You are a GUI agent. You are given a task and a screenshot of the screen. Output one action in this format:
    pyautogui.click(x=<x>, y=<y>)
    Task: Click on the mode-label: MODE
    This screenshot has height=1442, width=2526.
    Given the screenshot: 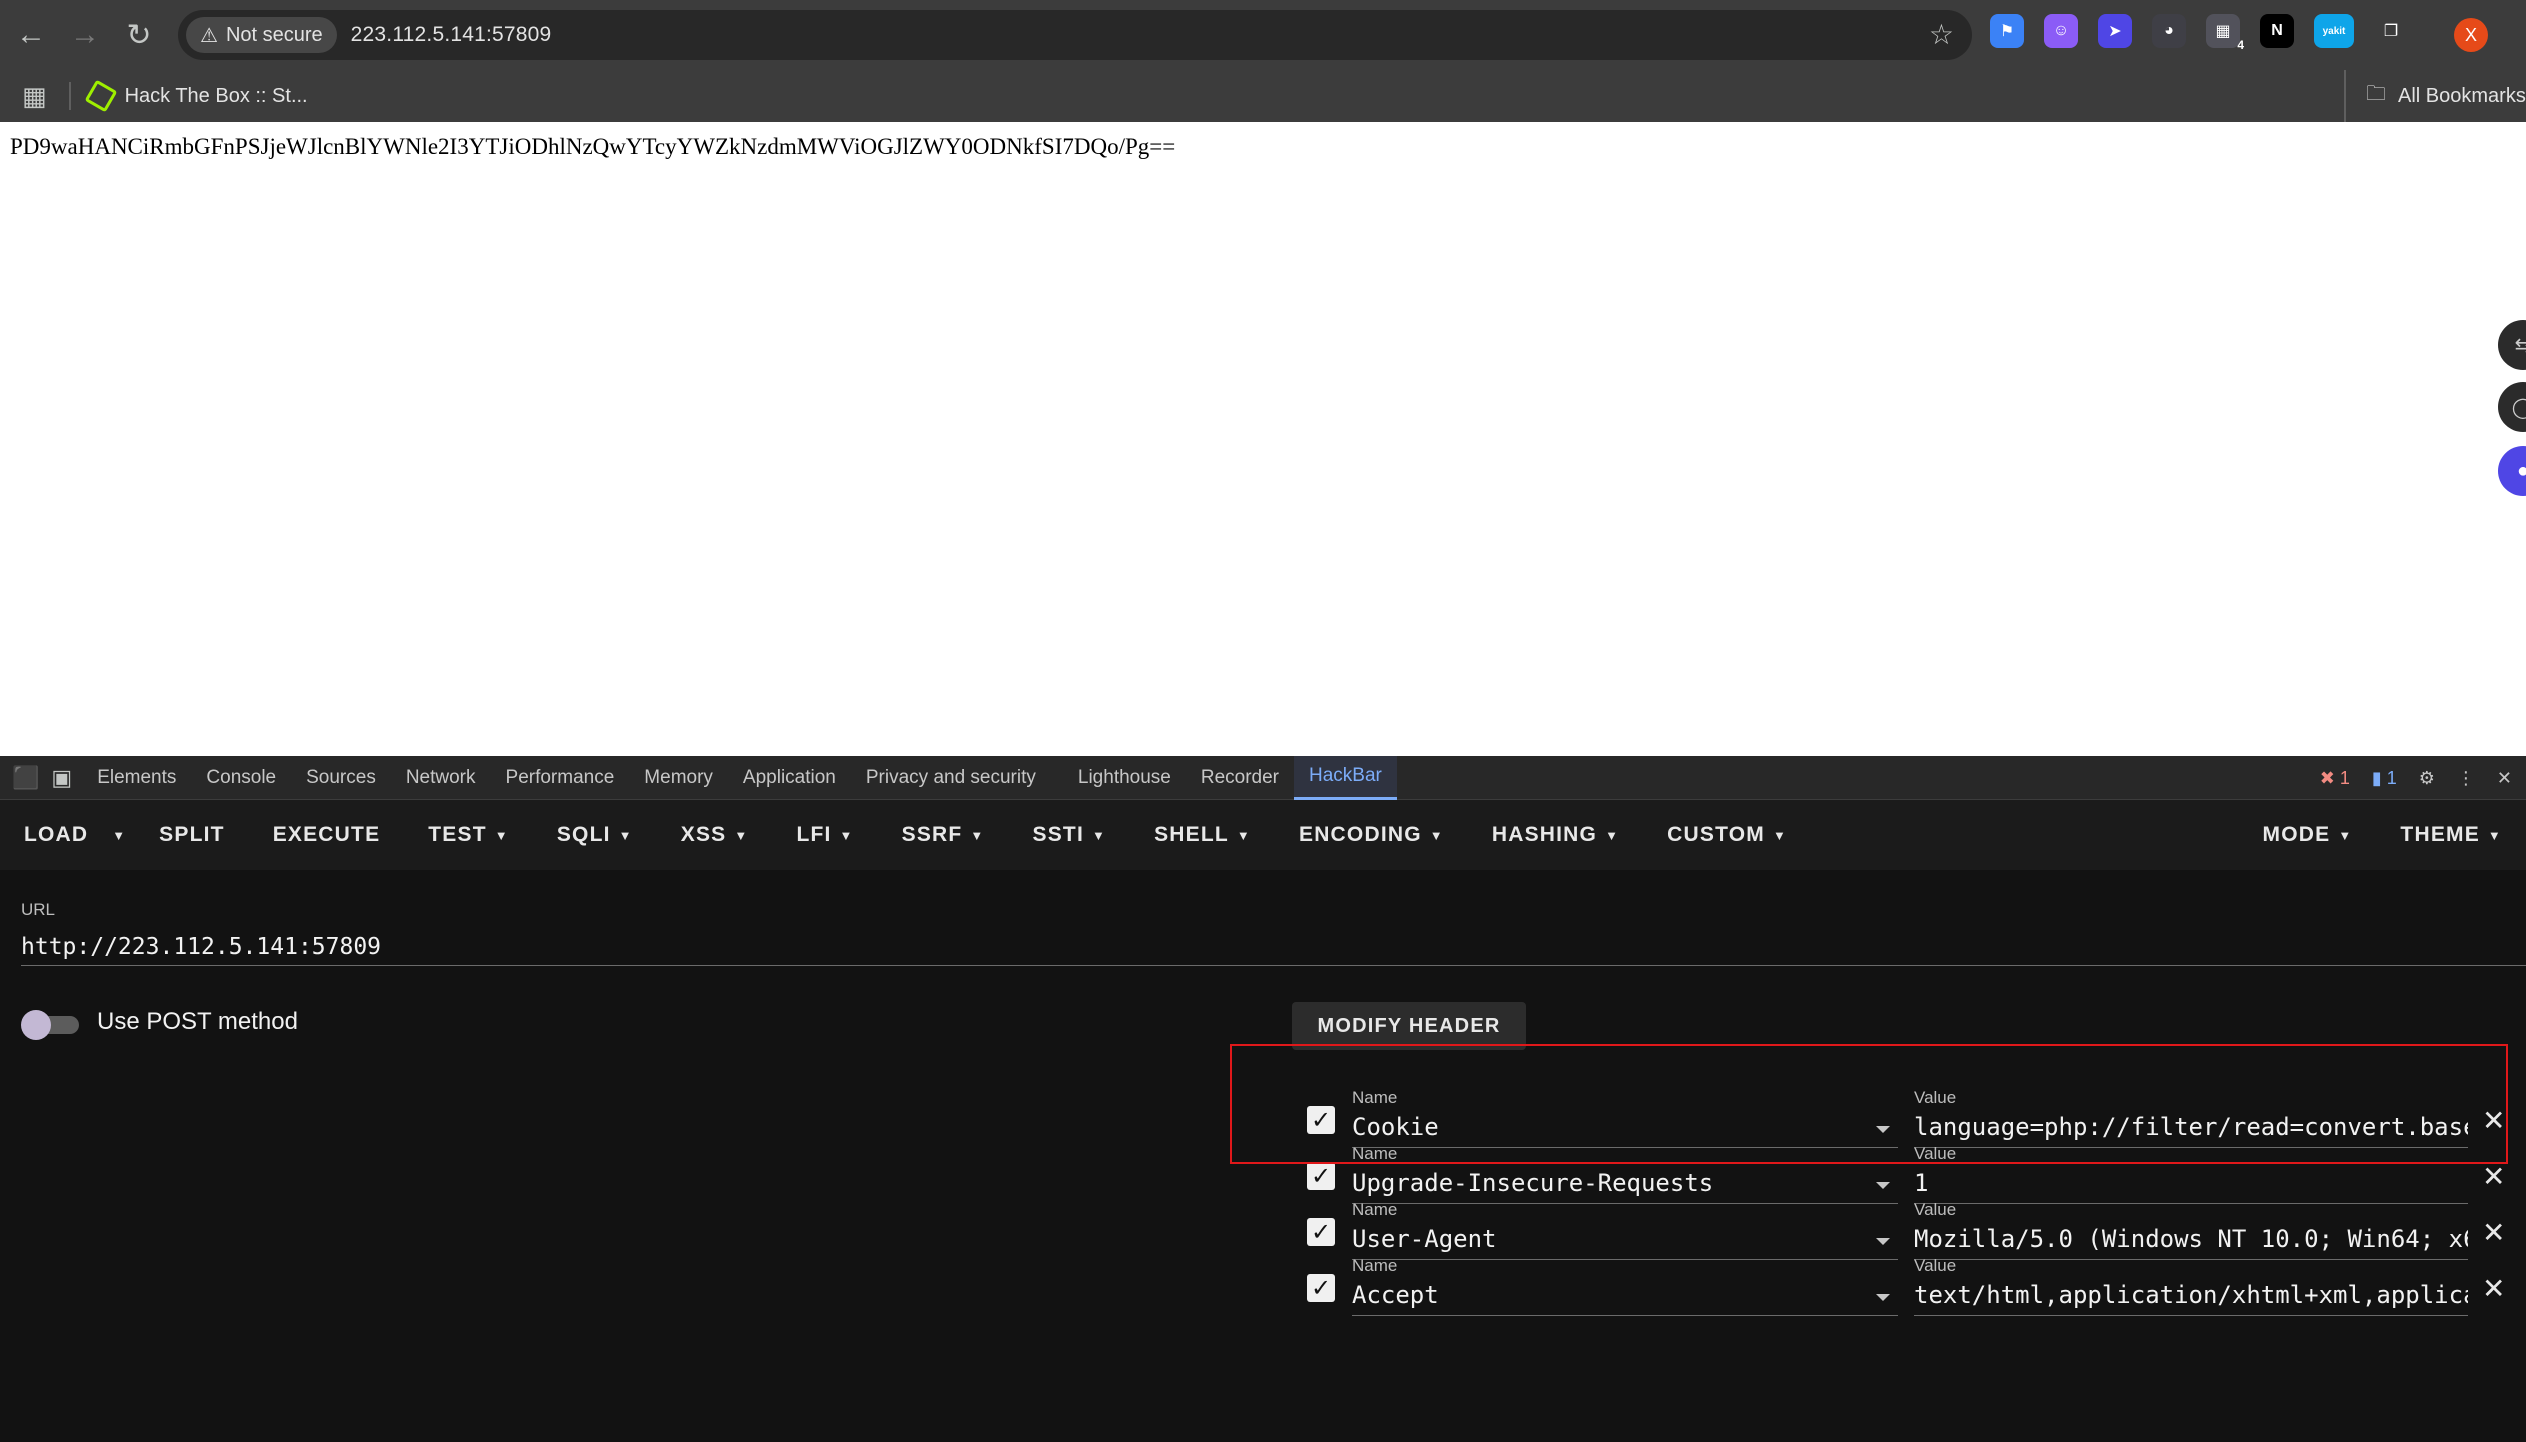 What is the action you would take?
    pyautogui.click(x=2296, y=834)
    